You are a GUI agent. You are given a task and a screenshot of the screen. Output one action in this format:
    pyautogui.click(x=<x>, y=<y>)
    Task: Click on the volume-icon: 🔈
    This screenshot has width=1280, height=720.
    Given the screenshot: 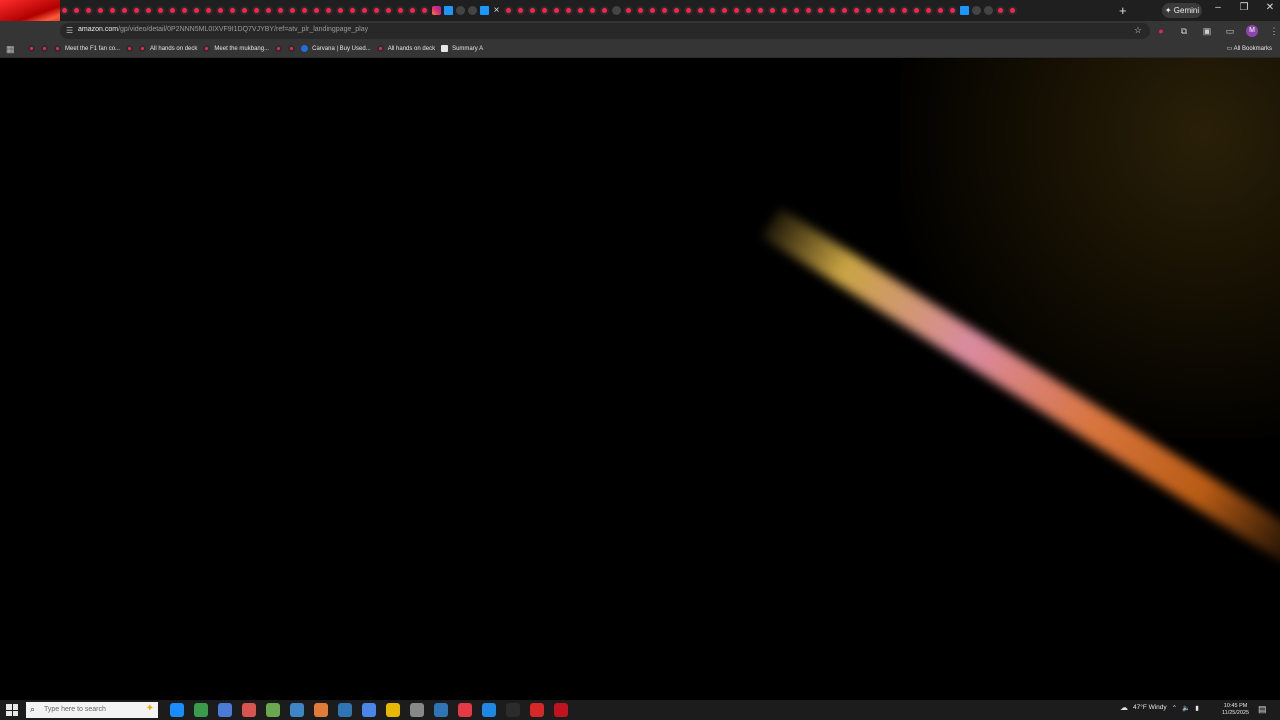 What is the action you would take?
    pyautogui.click(x=1186, y=708)
    